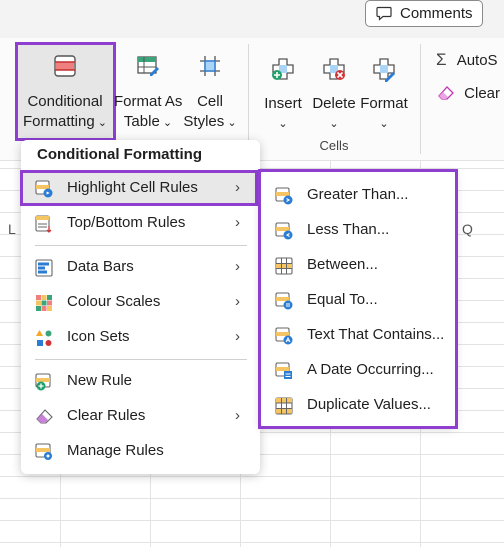 This screenshot has width=504, height=547. What do you see at coordinates (384, 89) in the screenshot?
I see `format-button: Format ⌄` at bounding box center [384, 89].